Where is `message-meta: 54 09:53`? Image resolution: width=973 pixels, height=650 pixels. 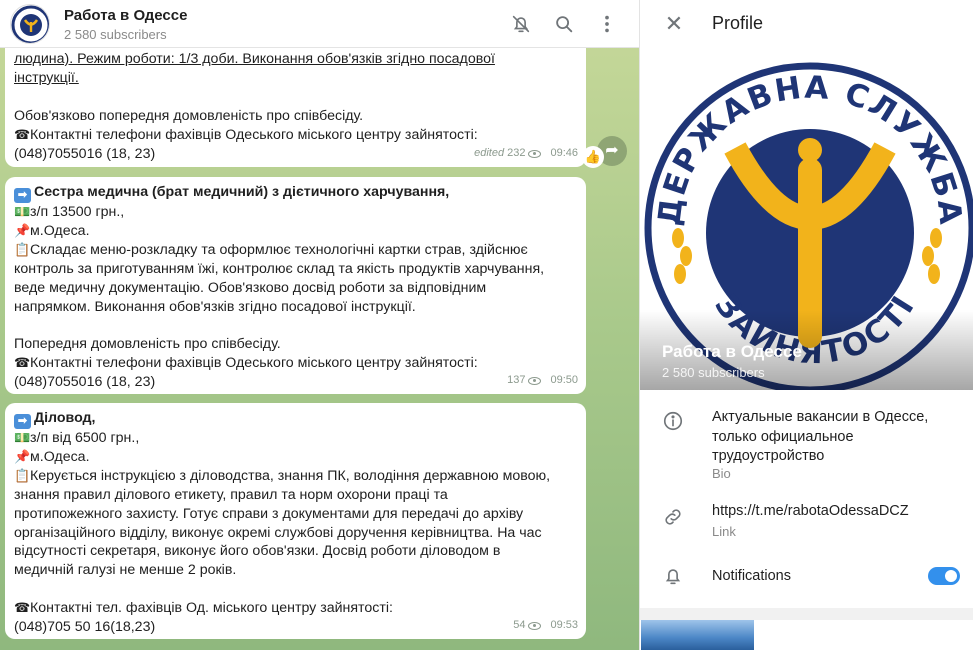
message-meta: 54 09:53 is located at coordinates (545, 625).